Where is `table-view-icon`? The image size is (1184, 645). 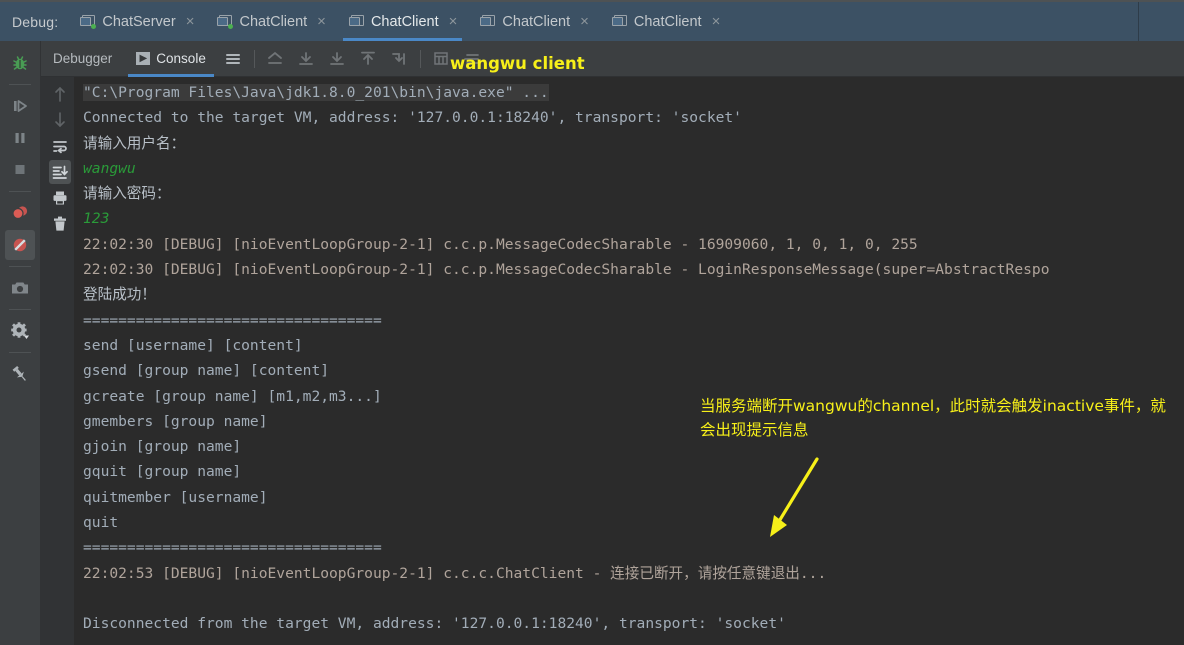 table-view-icon is located at coordinates (441, 58).